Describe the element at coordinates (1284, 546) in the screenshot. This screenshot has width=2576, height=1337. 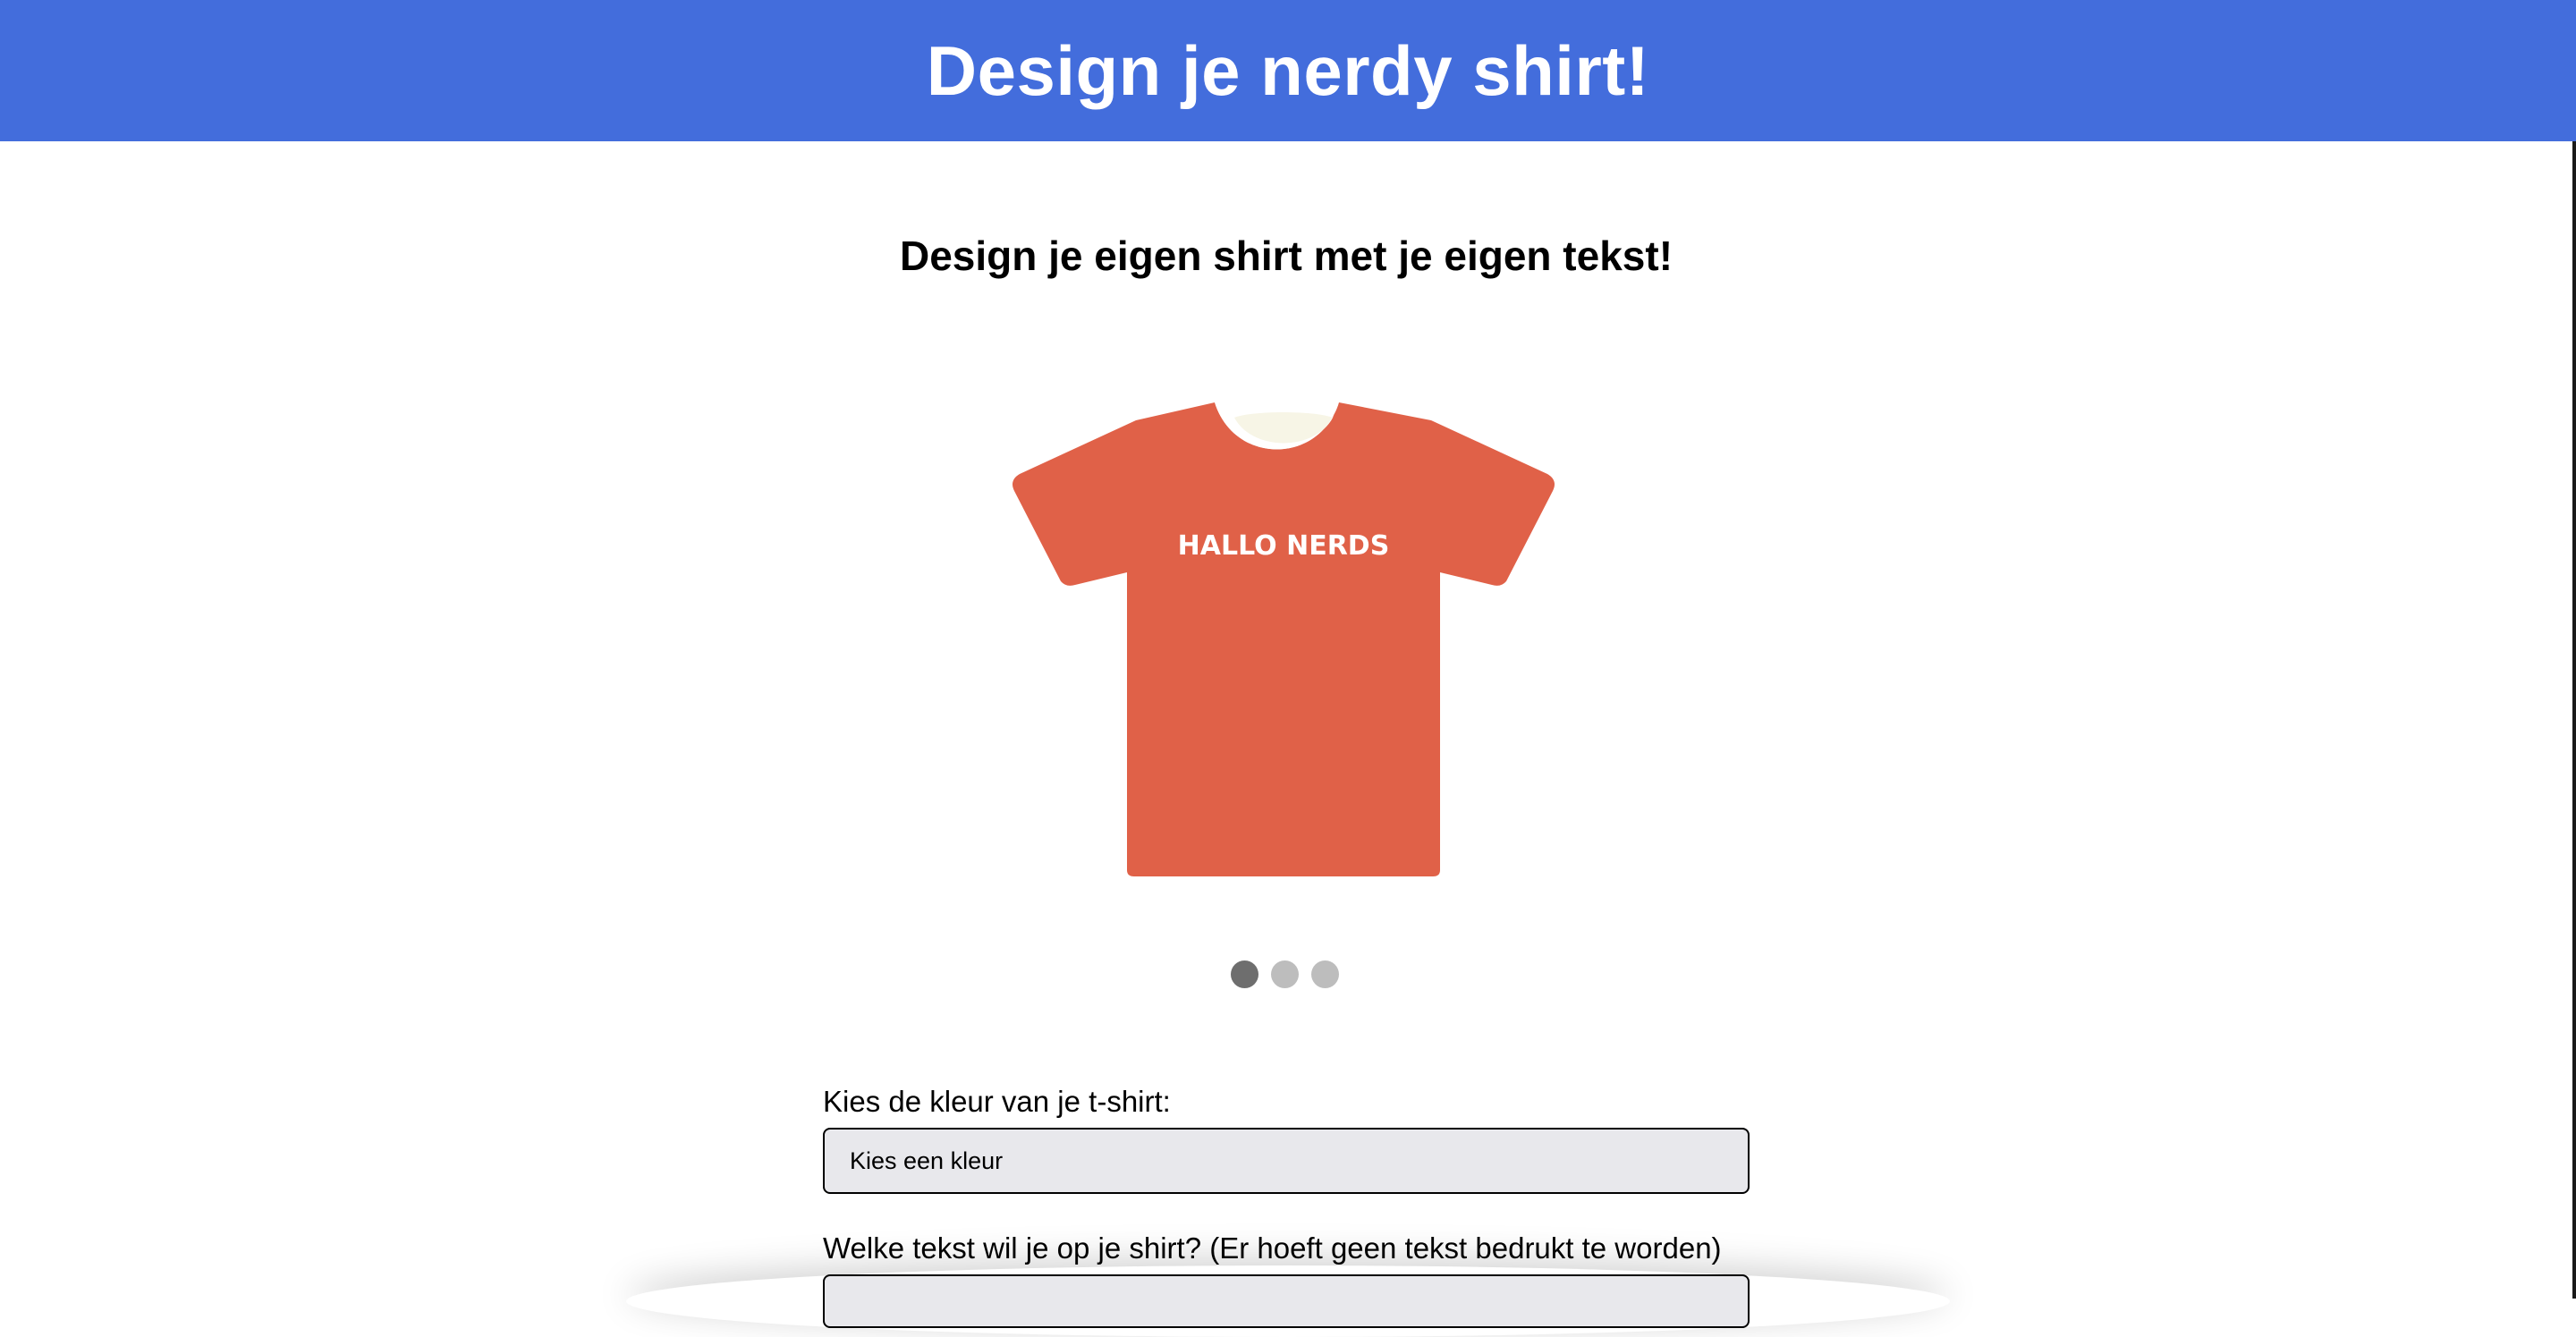
I see `tshirt-print-text: HALLO NERDS` at that location.